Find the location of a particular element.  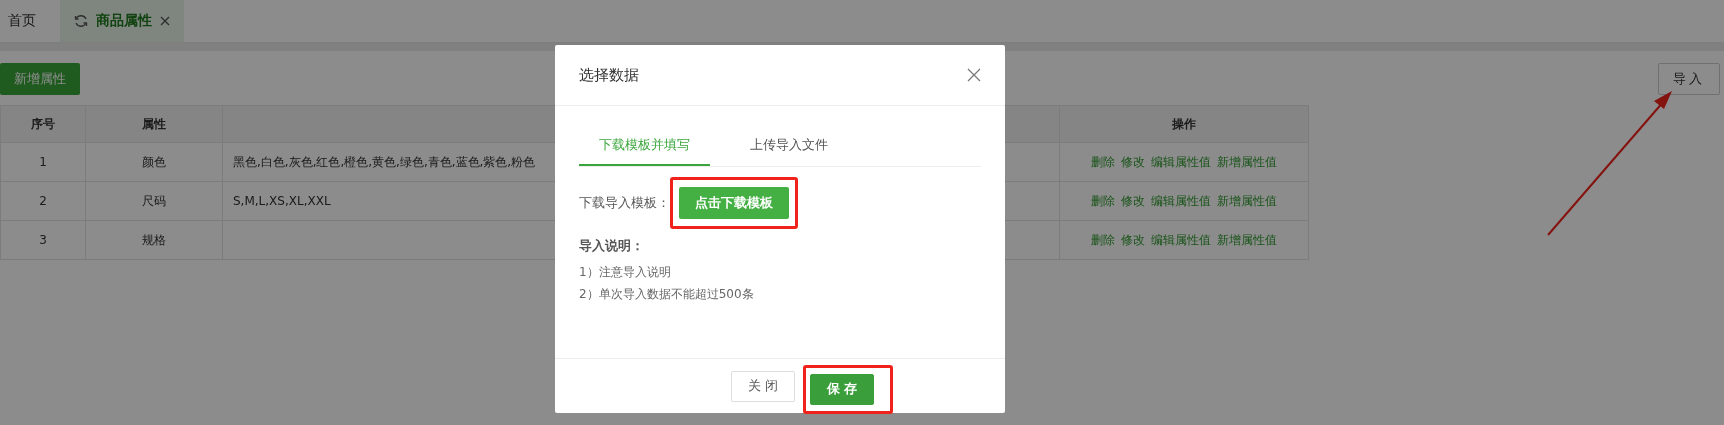

template-label: 下载导入模板： is located at coordinates (624, 203).